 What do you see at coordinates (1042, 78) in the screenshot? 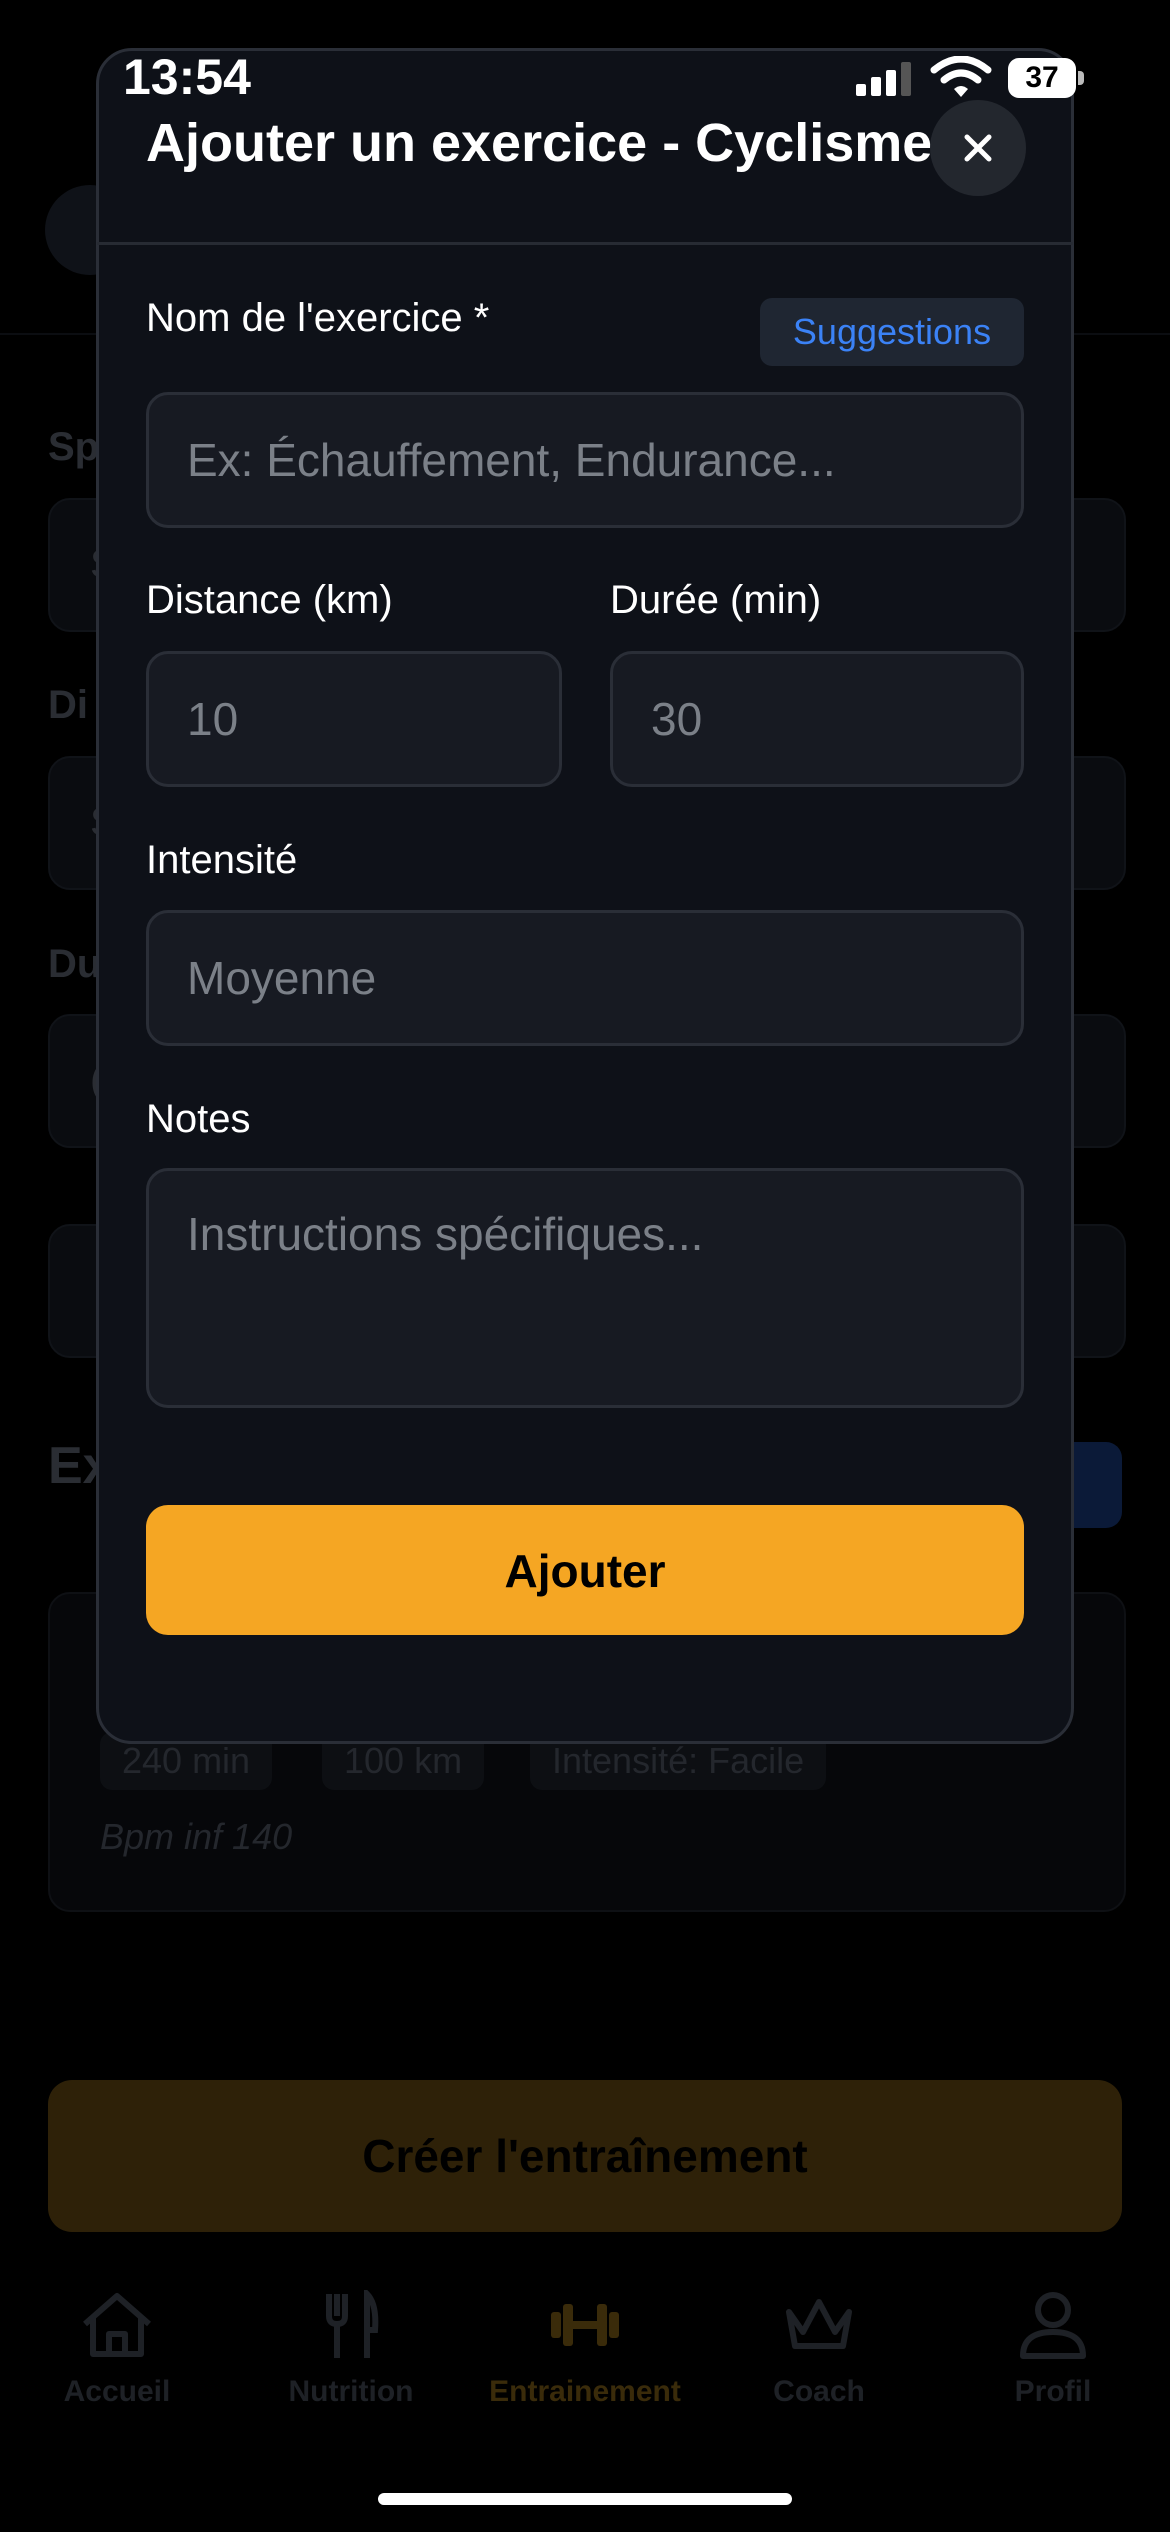
I see `battery-level: 37` at bounding box center [1042, 78].